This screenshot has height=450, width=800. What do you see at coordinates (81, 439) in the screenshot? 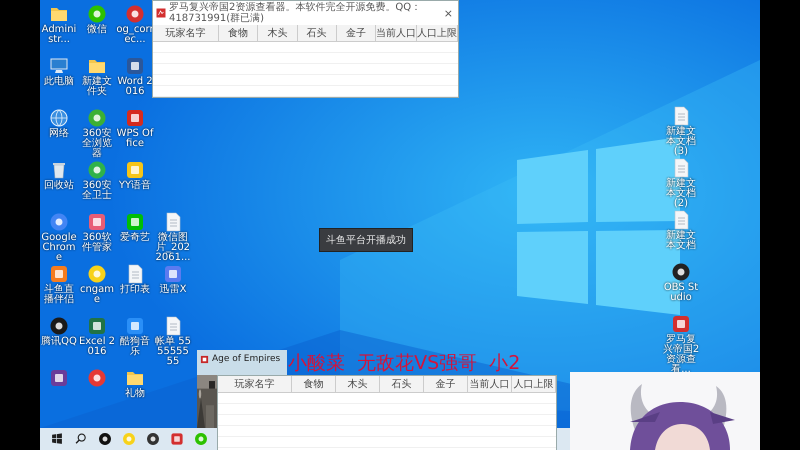
I see `search-icon` at bounding box center [81, 439].